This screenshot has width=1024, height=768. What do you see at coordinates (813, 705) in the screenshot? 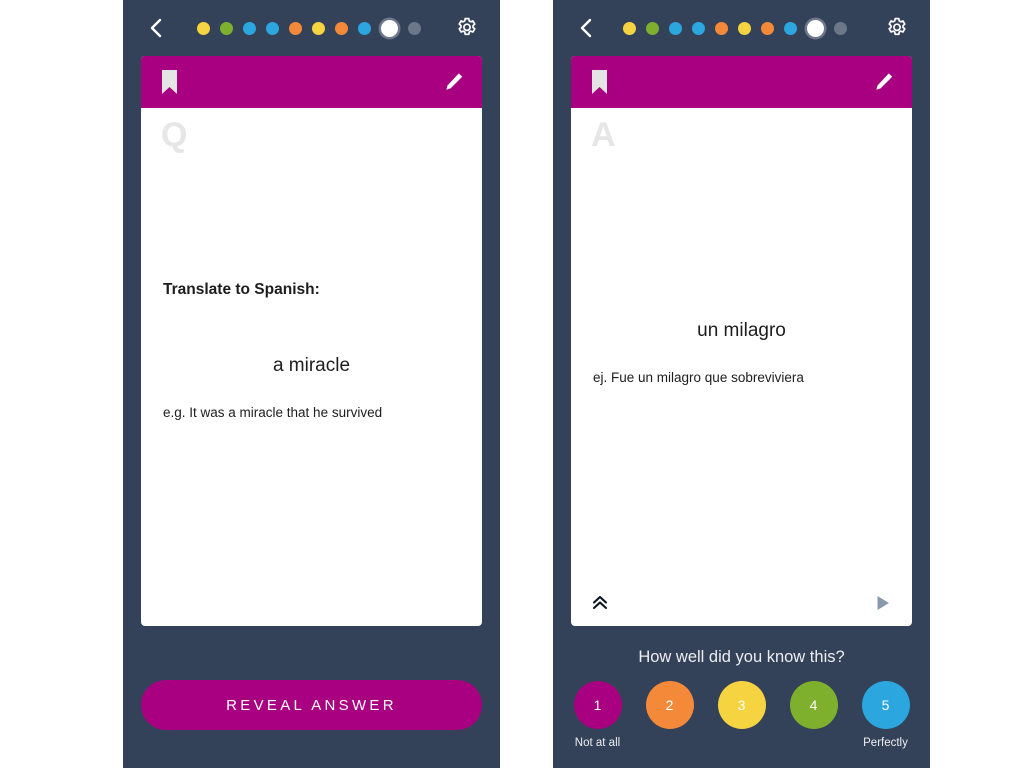
I see `rating-button-4: 4` at bounding box center [813, 705].